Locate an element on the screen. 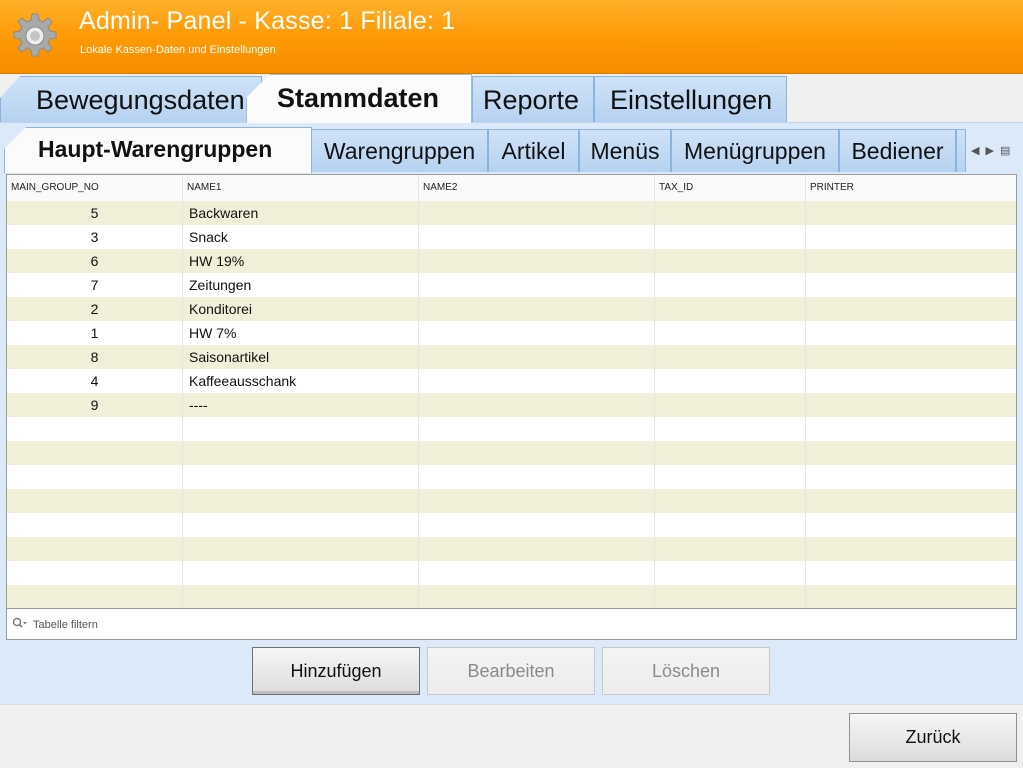  tab-stammdaten: Stammdaten is located at coordinates (359, 98).